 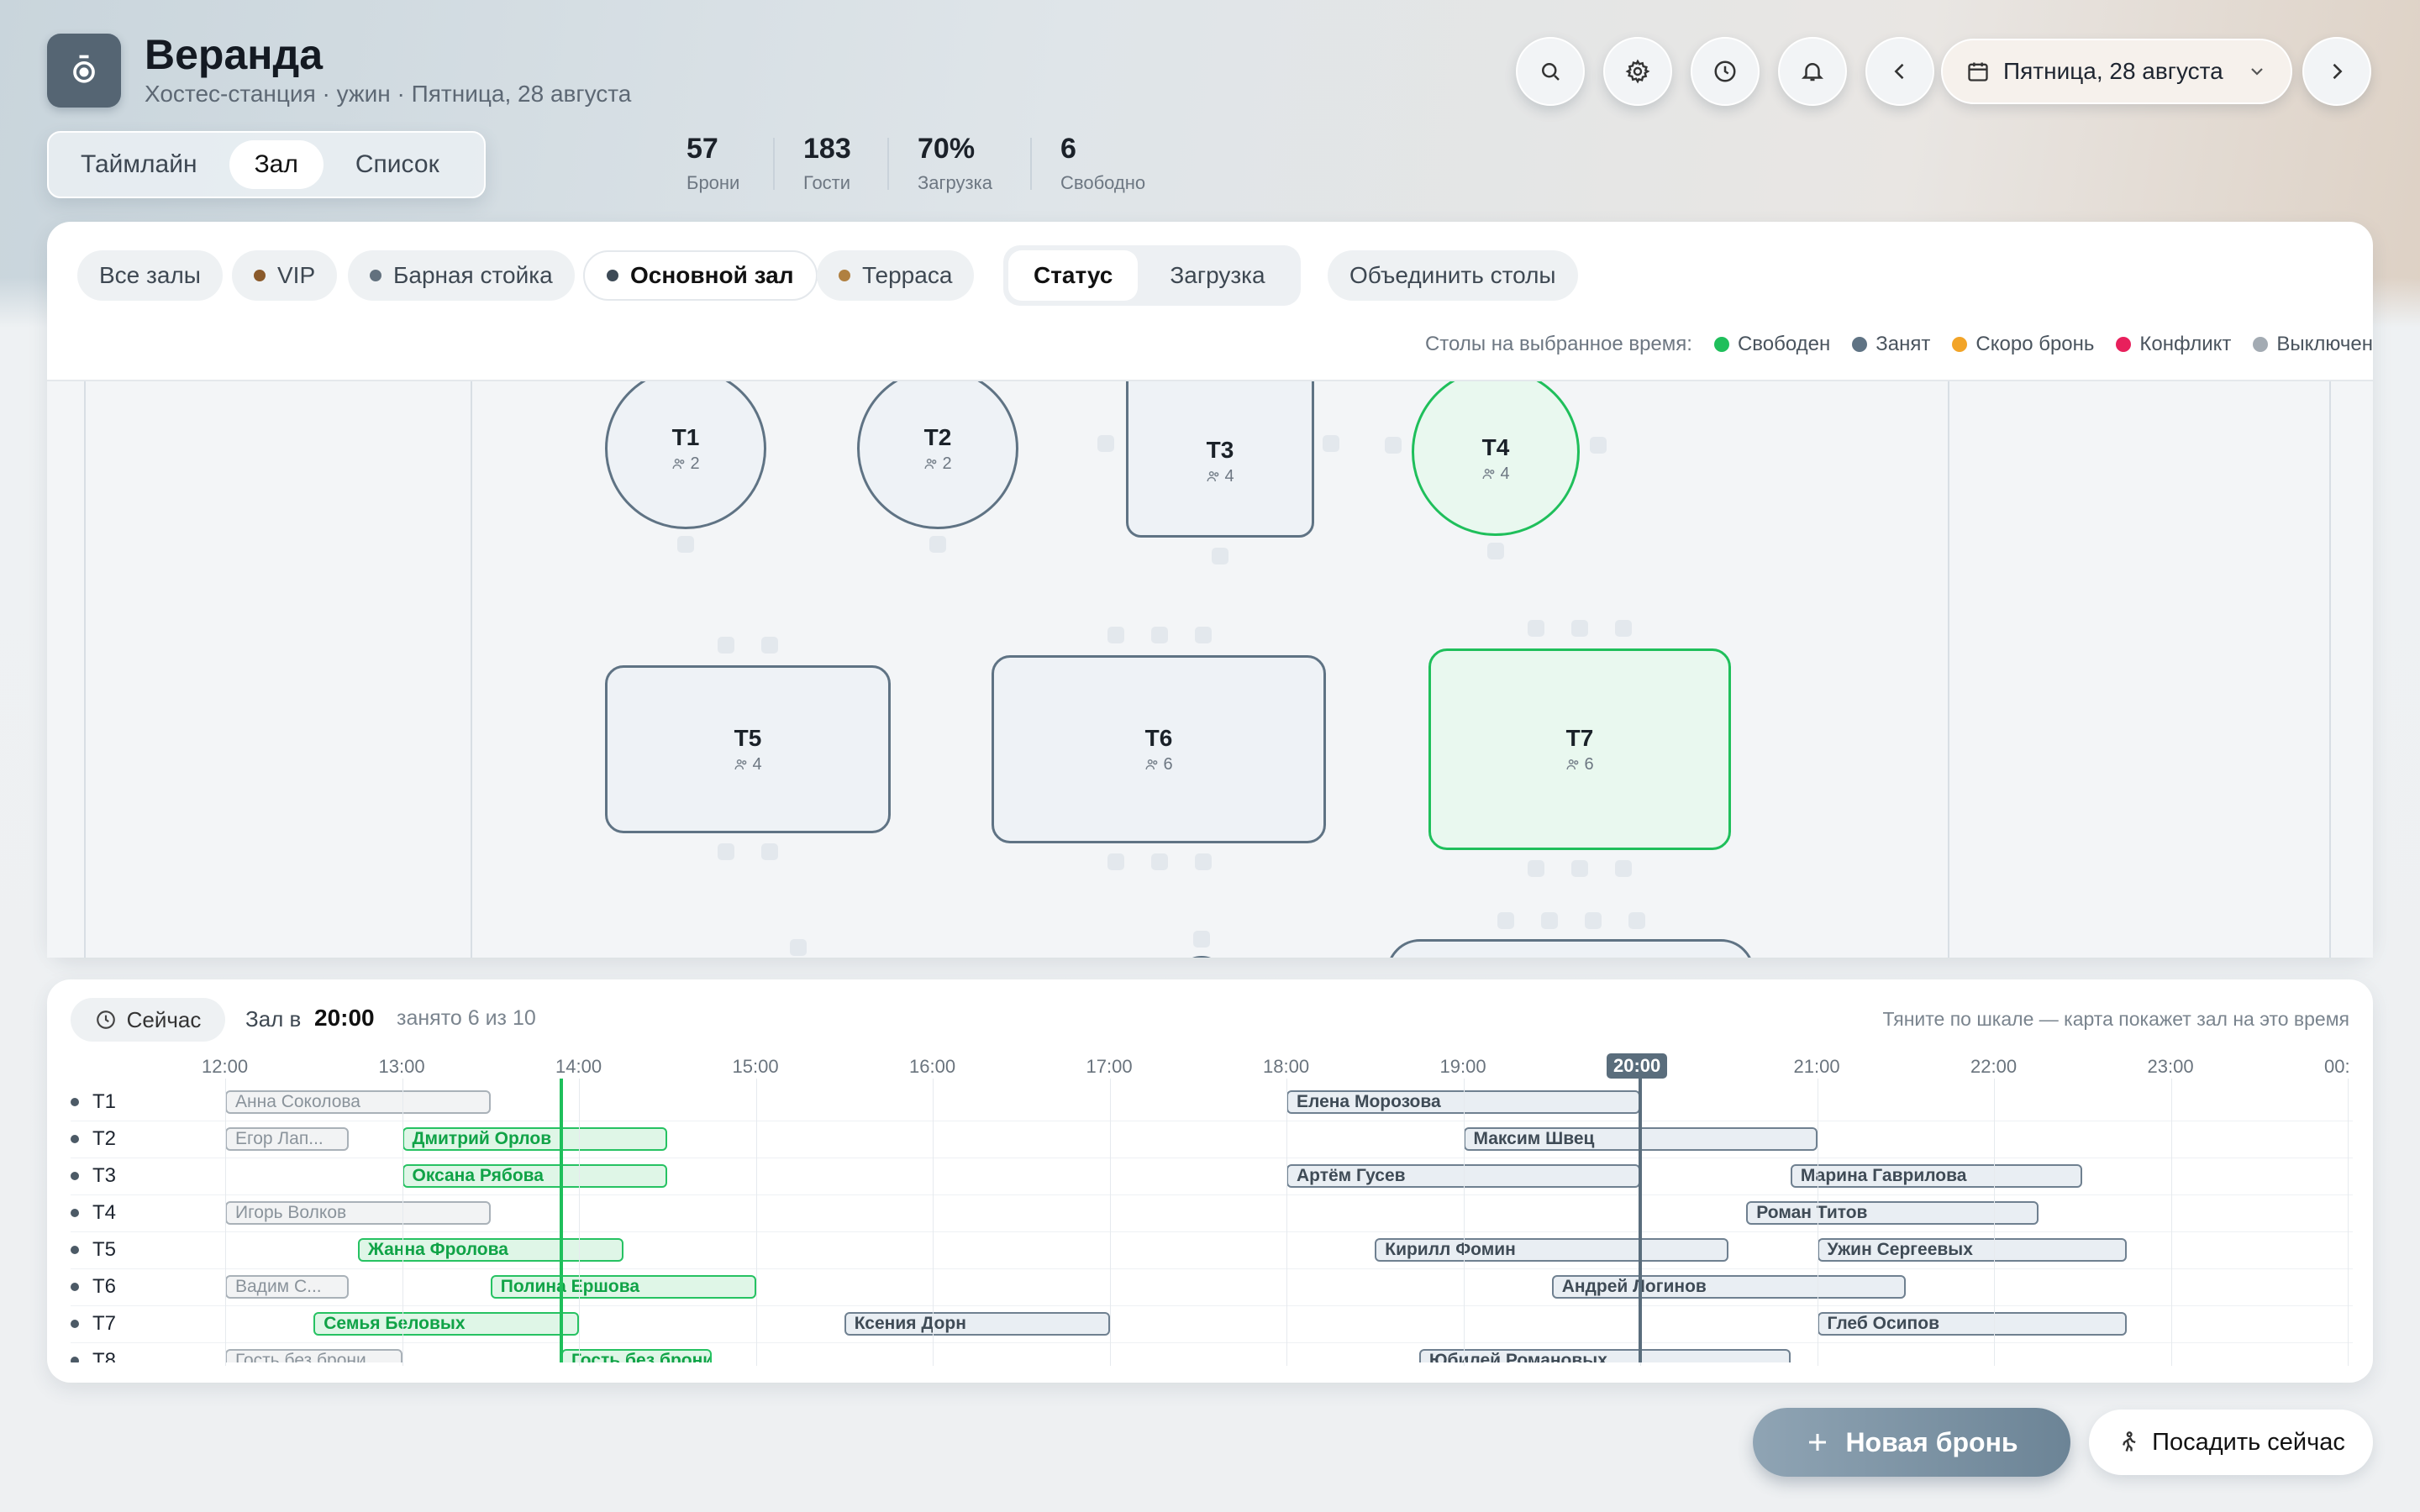 What do you see at coordinates (1771, 344) in the screenshot?
I see `legend-free: Свободен` at bounding box center [1771, 344].